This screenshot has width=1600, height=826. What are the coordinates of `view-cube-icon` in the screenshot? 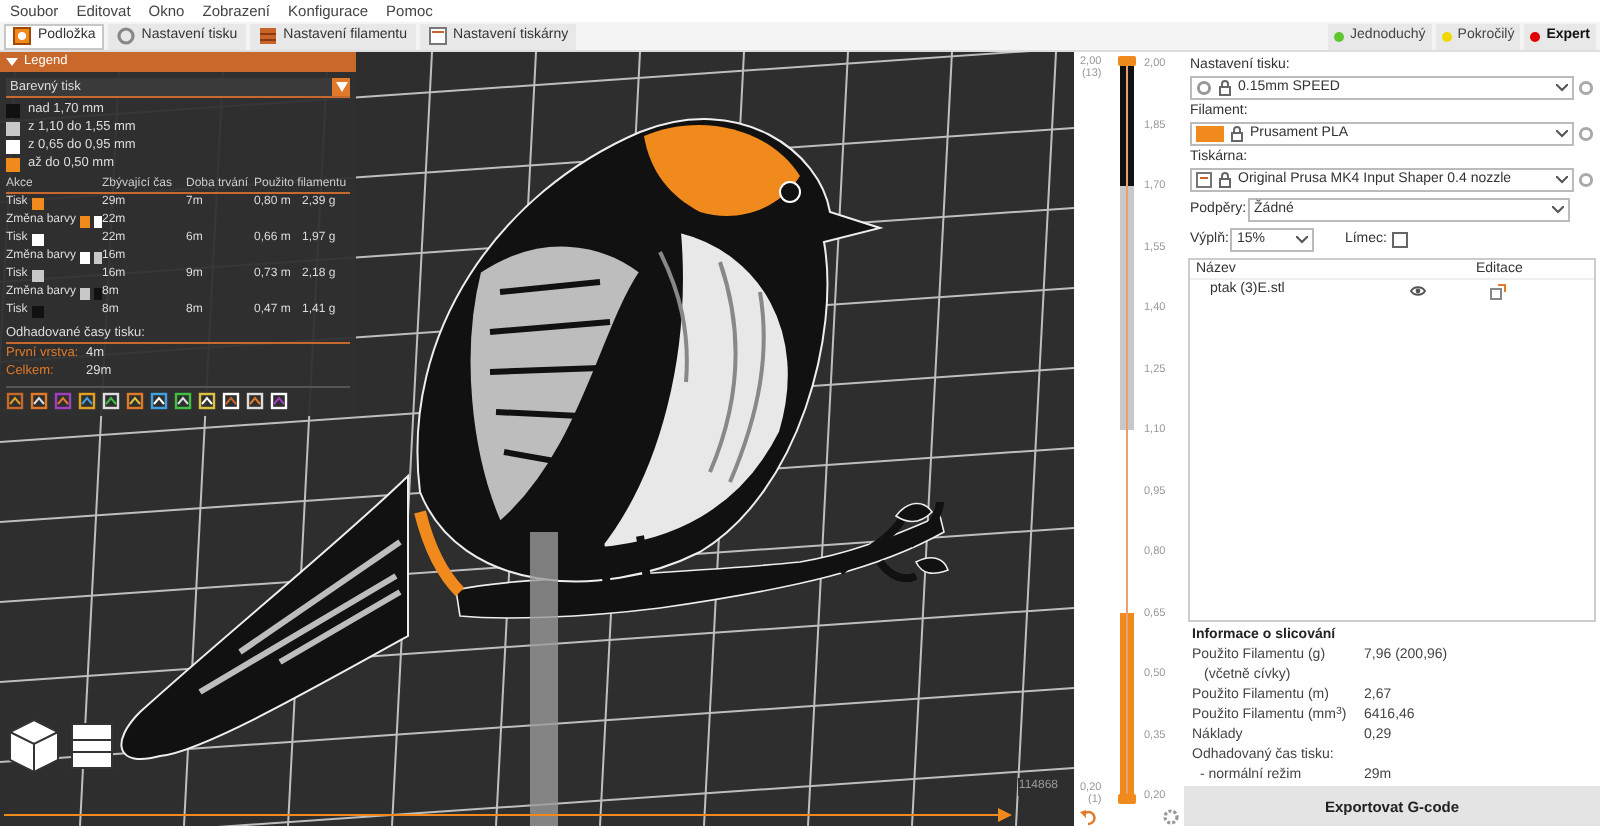 It's located at (34, 746).